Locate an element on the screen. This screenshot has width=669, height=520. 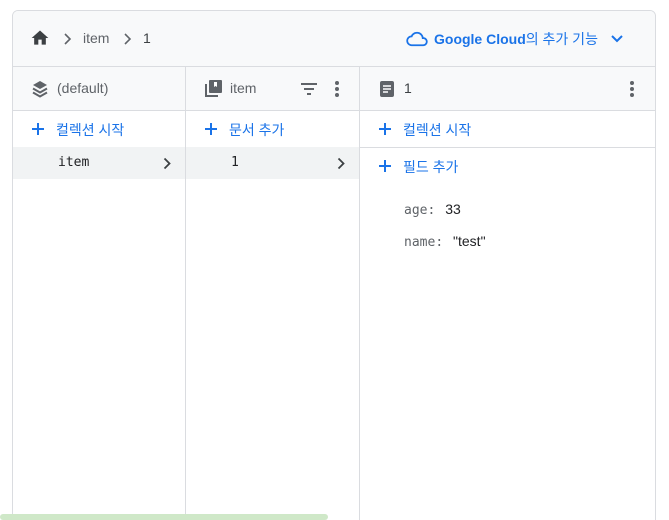
start-collection-label: 컬렉션 시작 is located at coordinates (90, 130).